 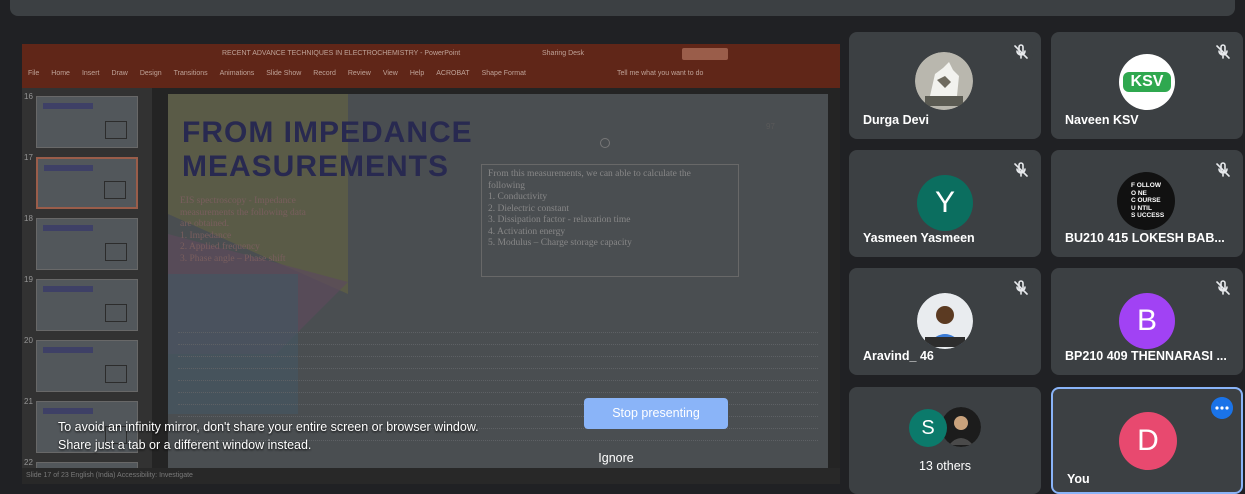 I want to click on avatar: Y, so click(x=945, y=203).